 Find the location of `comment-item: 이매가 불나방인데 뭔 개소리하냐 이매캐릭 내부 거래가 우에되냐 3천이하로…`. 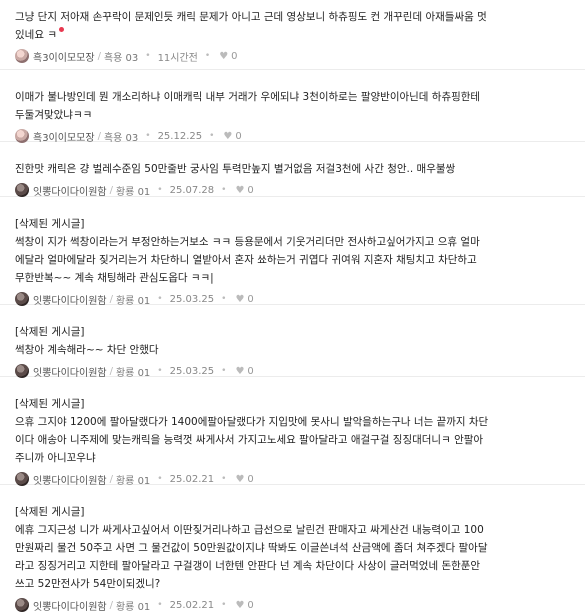

comment-item: 이매가 불나방인데 뭔 개소리하냐 이매캐릭 내부 거래가 우에되냐 3천이하로… is located at coordinates (292, 107).